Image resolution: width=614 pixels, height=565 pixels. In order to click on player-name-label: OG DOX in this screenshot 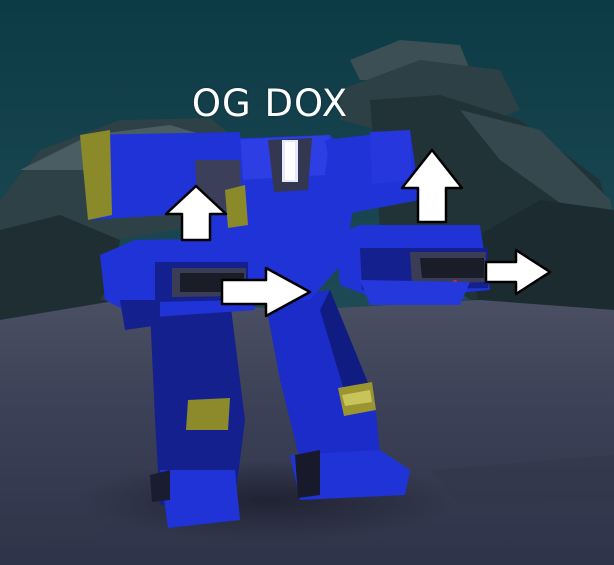, I will do `click(270, 103)`.